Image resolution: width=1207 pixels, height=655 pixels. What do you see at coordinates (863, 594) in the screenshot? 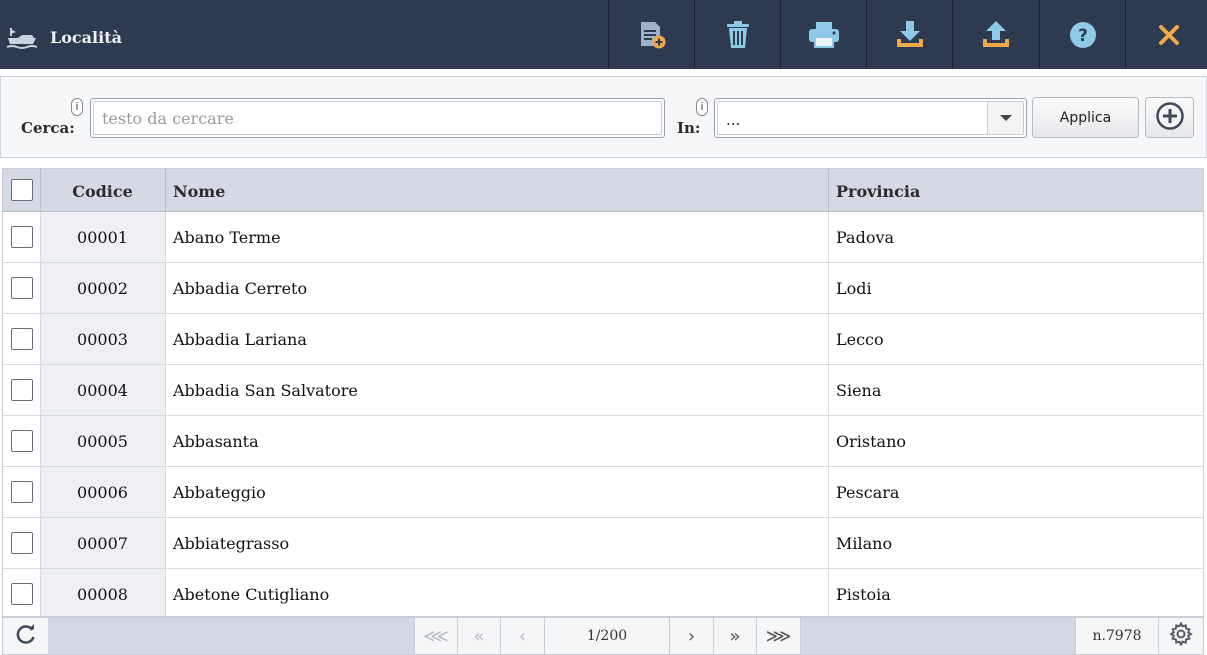
I see `row-province: Pistoia` at bounding box center [863, 594].